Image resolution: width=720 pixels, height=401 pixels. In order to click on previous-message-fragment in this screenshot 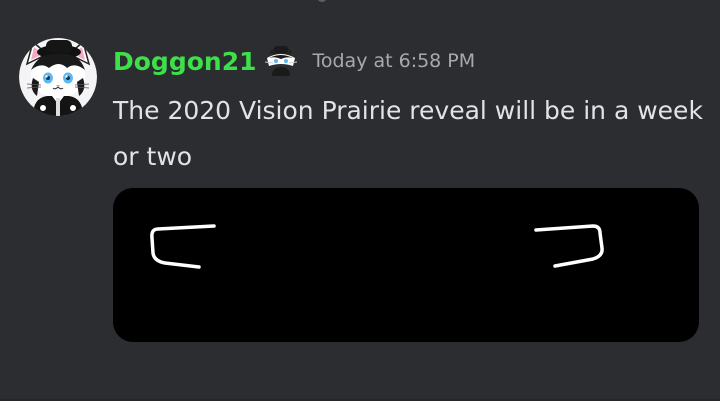, I will do `click(322, 1)`.